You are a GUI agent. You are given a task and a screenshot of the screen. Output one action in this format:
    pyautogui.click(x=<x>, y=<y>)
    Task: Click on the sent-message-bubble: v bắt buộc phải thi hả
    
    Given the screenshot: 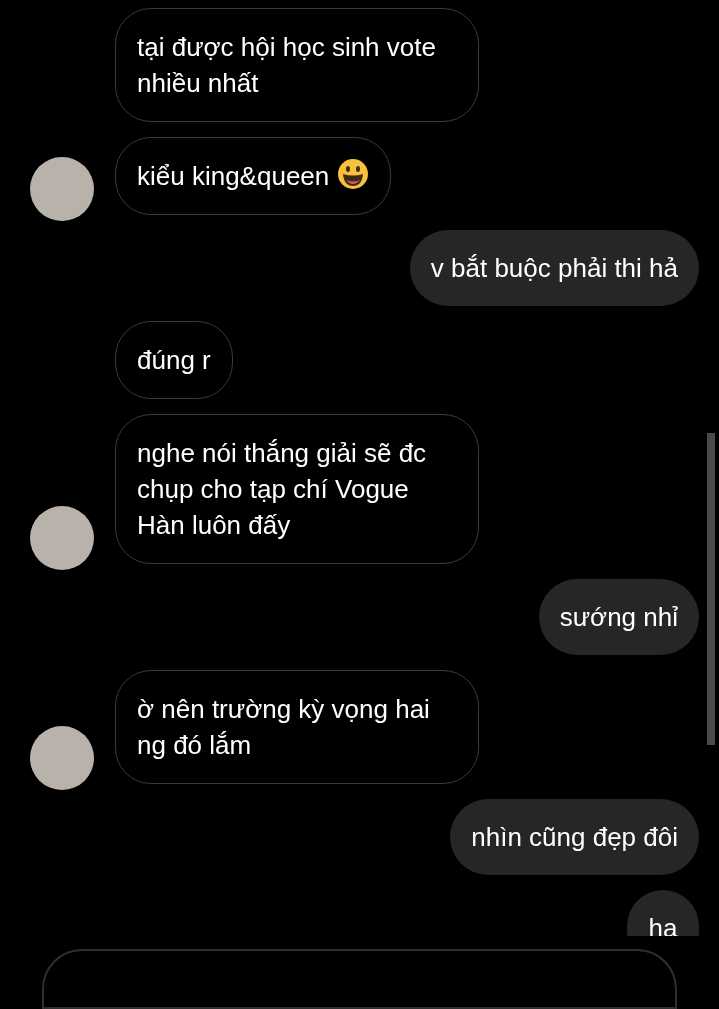 What is the action you would take?
    pyautogui.click(x=554, y=268)
    